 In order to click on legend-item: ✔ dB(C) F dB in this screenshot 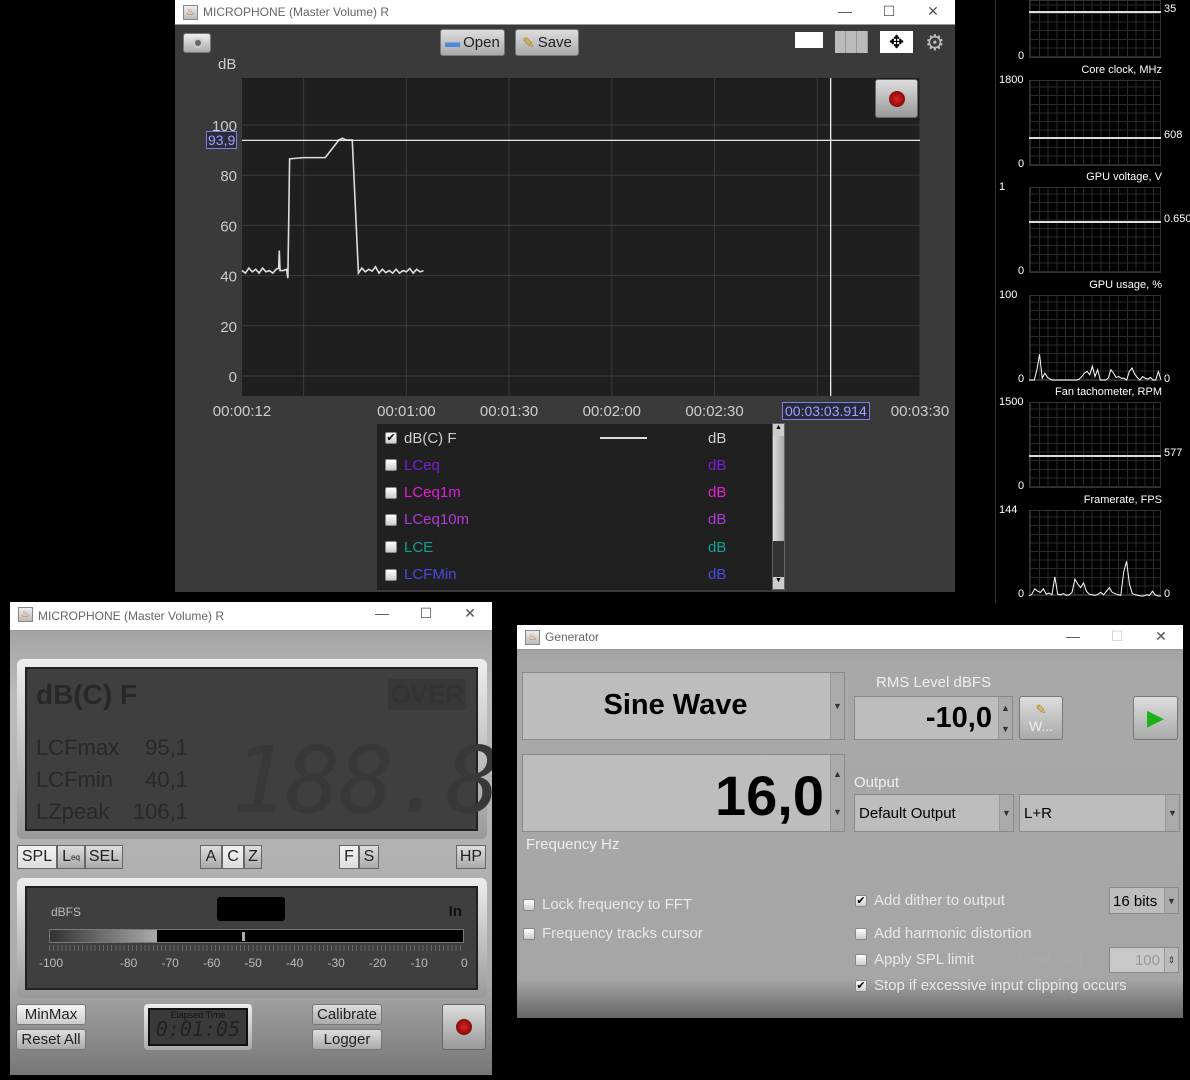, I will do `click(565, 438)`.